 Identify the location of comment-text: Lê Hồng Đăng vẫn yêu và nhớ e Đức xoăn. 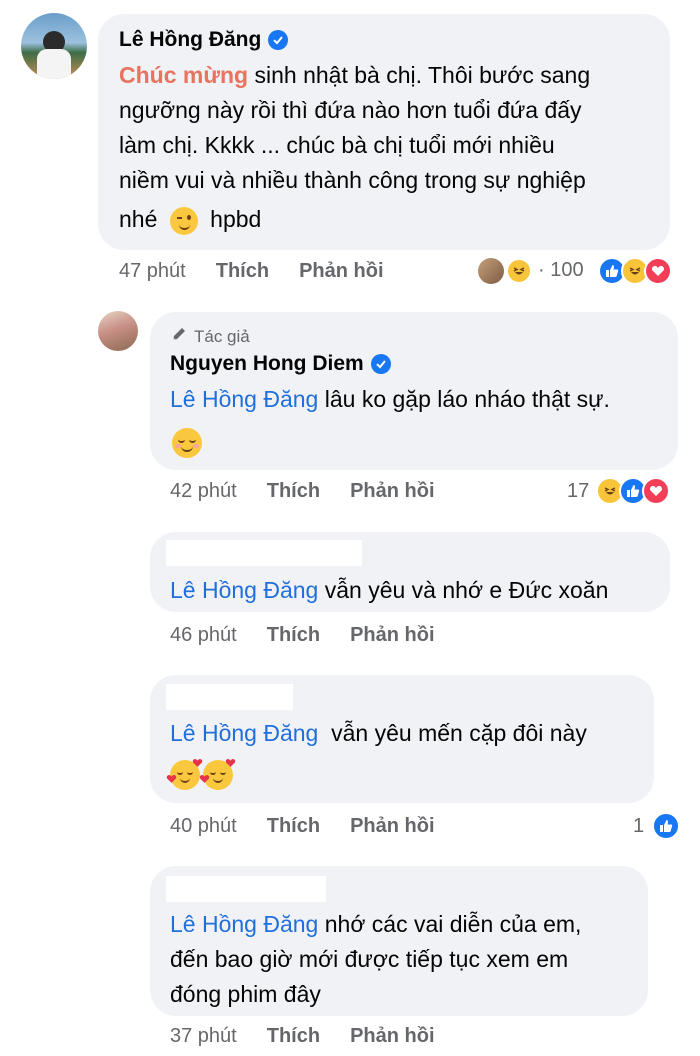
(389, 590).